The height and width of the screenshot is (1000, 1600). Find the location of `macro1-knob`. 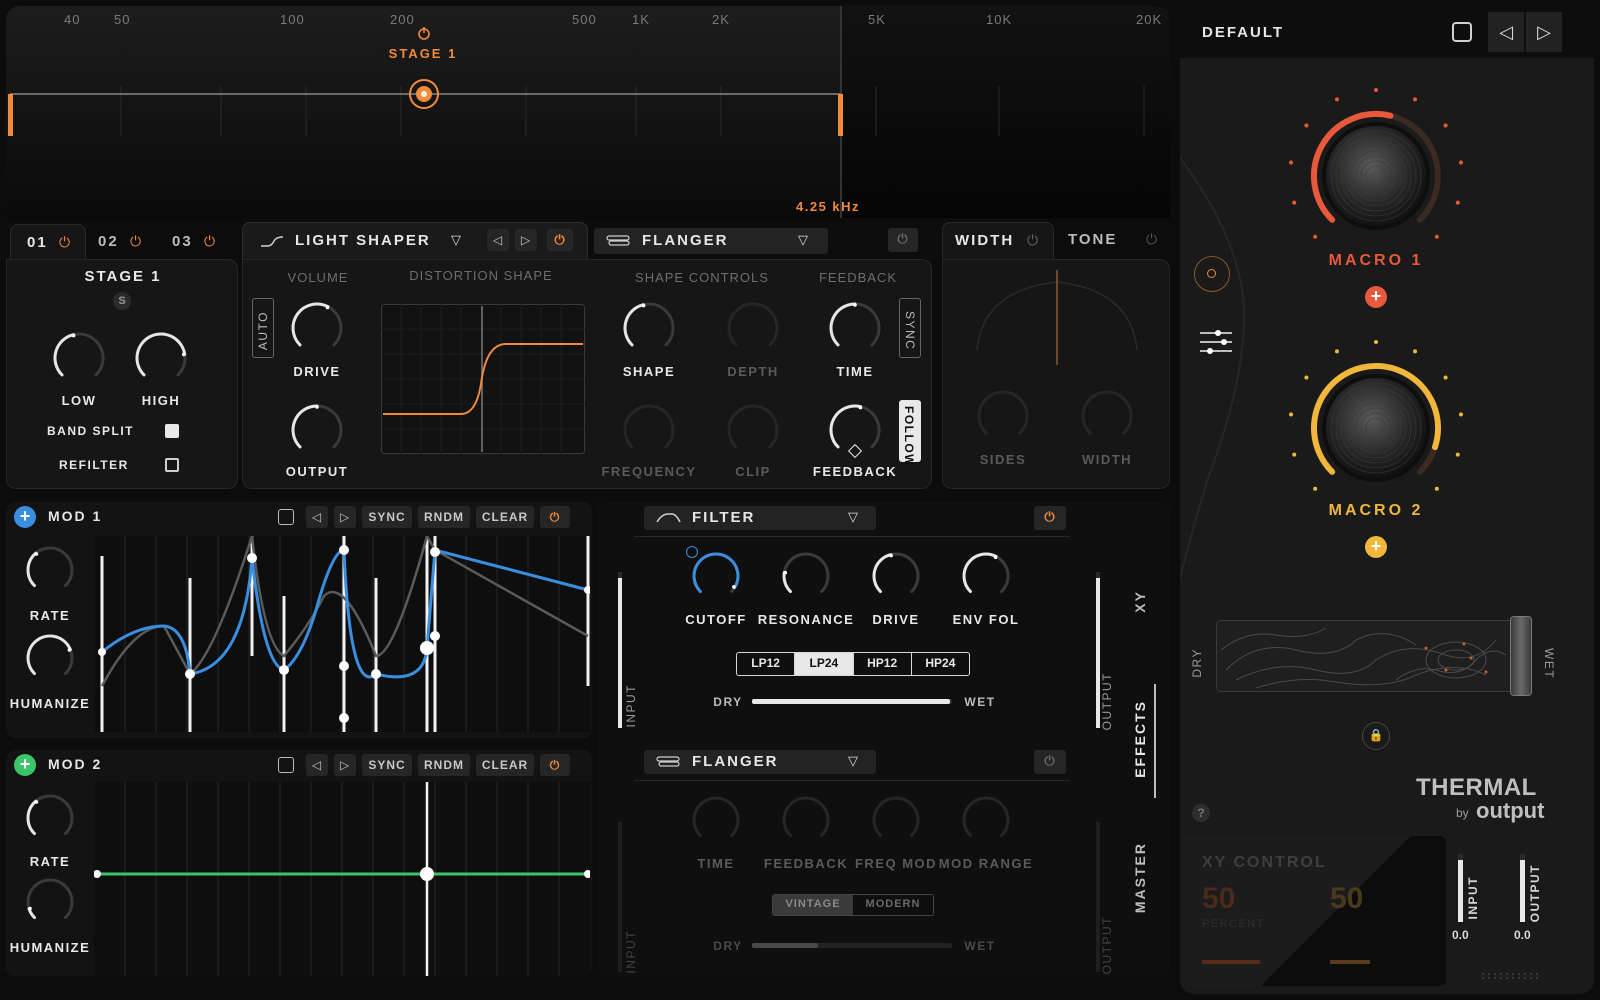

macro1-knob is located at coordinates (1376, 176).